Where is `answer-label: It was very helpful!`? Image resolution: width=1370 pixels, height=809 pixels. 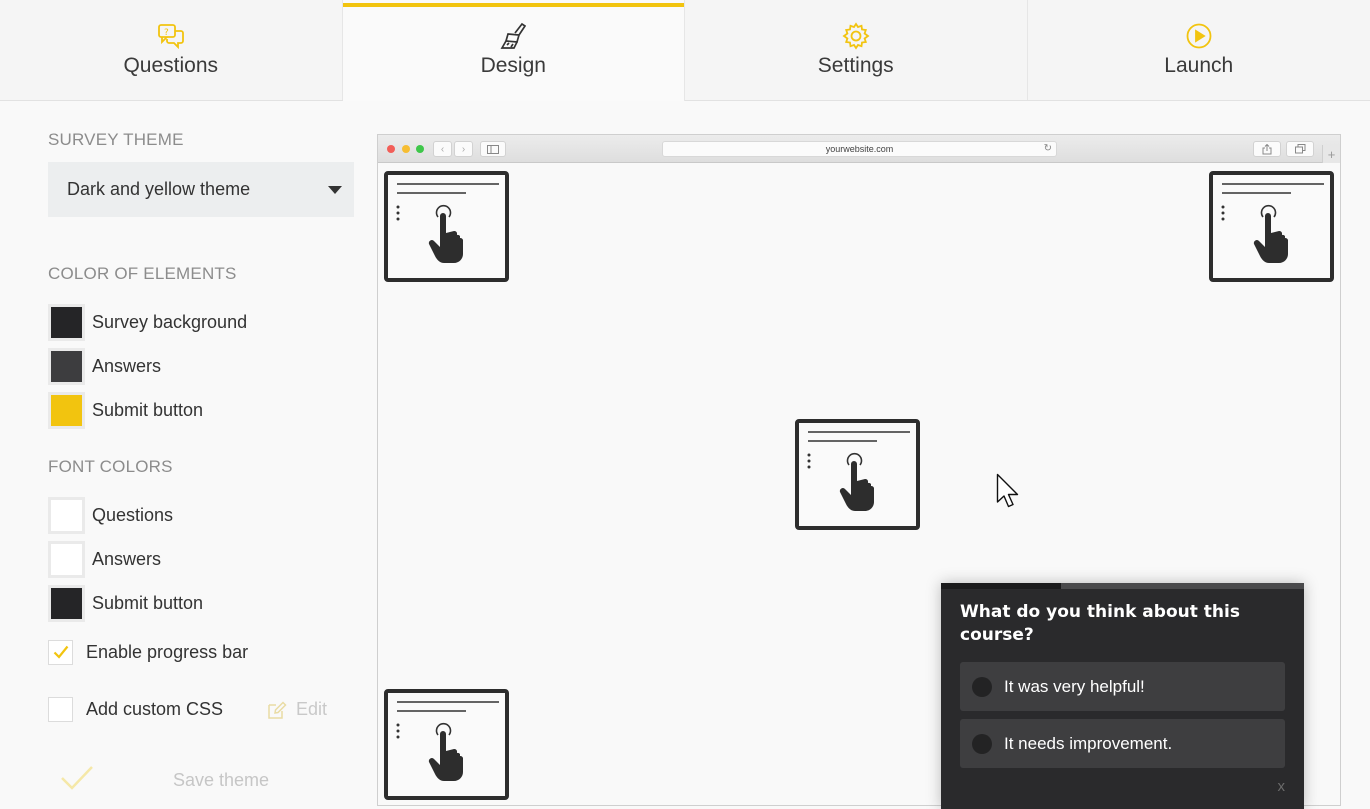 answer-label: It was very helpful! is located at coordinates (1074, 686).